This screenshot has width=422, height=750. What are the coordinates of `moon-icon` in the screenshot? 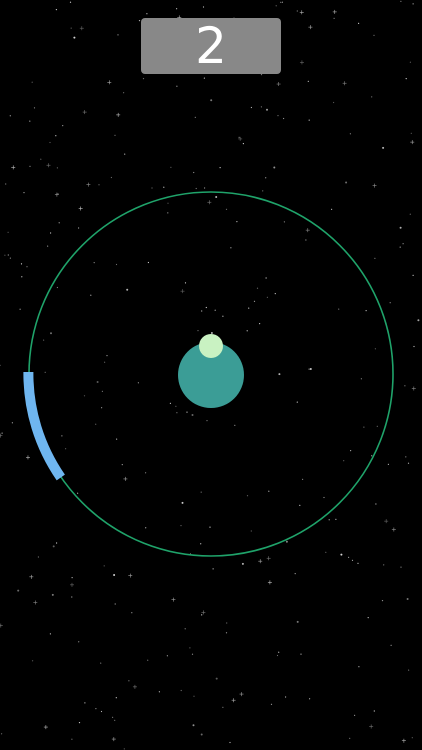 It's located at (211, 346).